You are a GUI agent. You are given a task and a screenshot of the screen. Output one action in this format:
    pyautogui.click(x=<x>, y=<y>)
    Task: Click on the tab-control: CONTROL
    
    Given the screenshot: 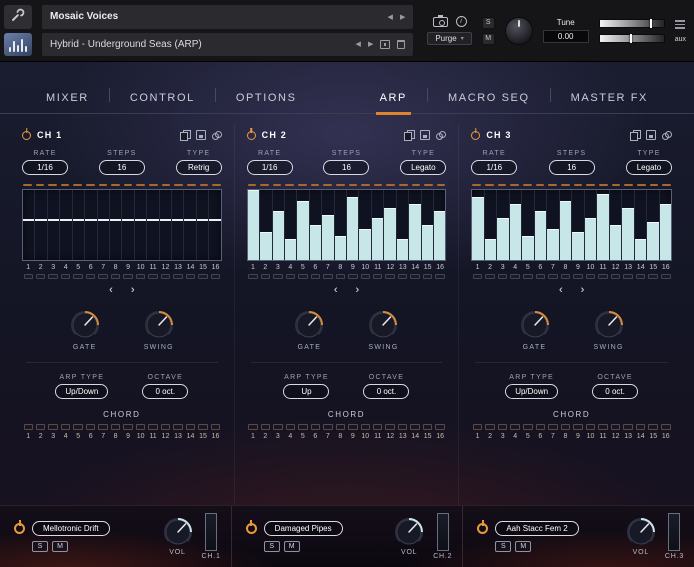 What is the action you would take?
    pyautogui.click(x=162, y=98)
    